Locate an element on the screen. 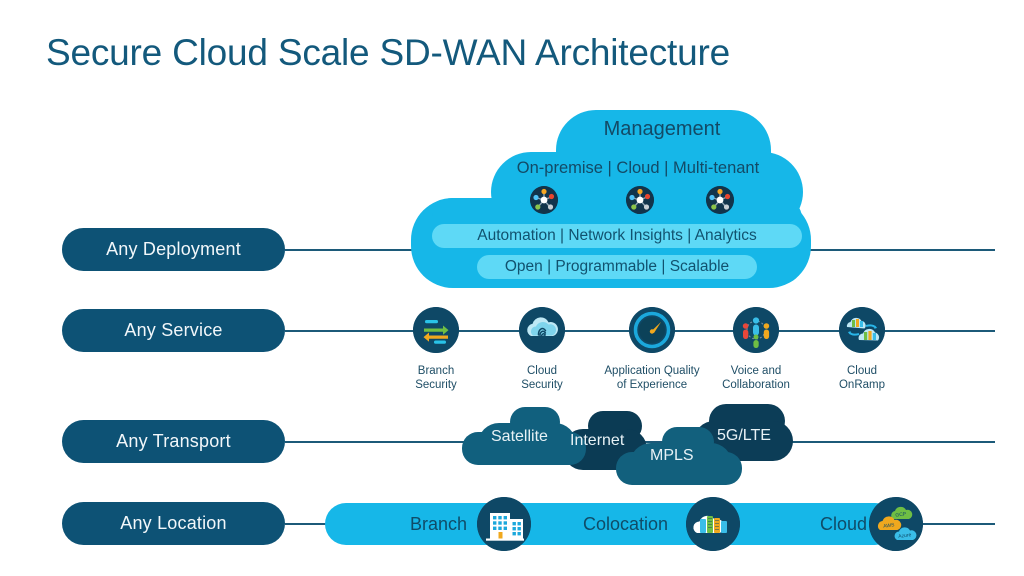 Image resolution: width=1024 pixels, height=576 pixels. cloud-security-icon is located at coordinates (542, 330).